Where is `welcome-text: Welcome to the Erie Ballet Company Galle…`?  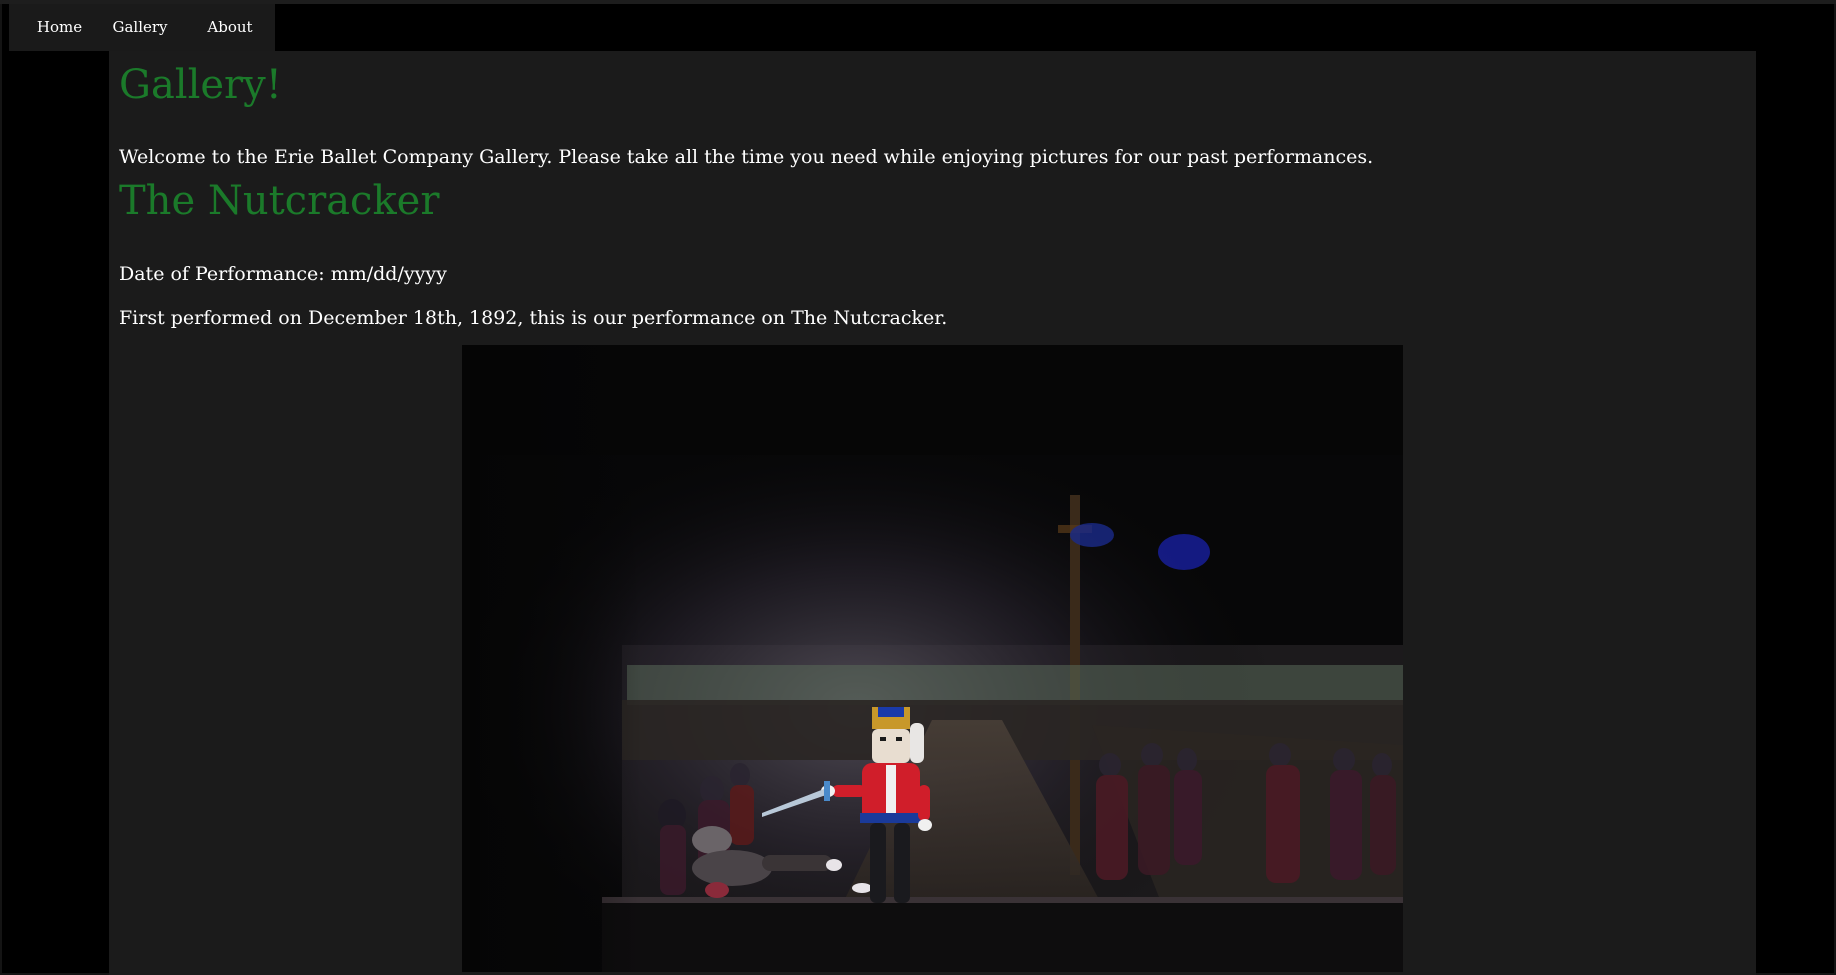 welcome-text: Welcome to the Erie Ballet Company Galle… is located at coordinates (746, 157).